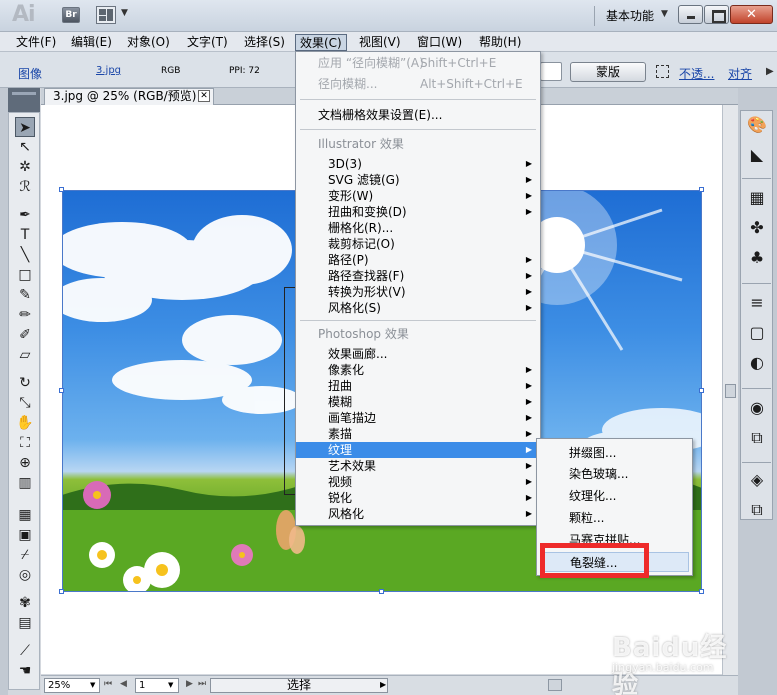 The image size is (777, 695). I want to click on menu-item-warp: 变形(W) ▶, so click(418, 196).